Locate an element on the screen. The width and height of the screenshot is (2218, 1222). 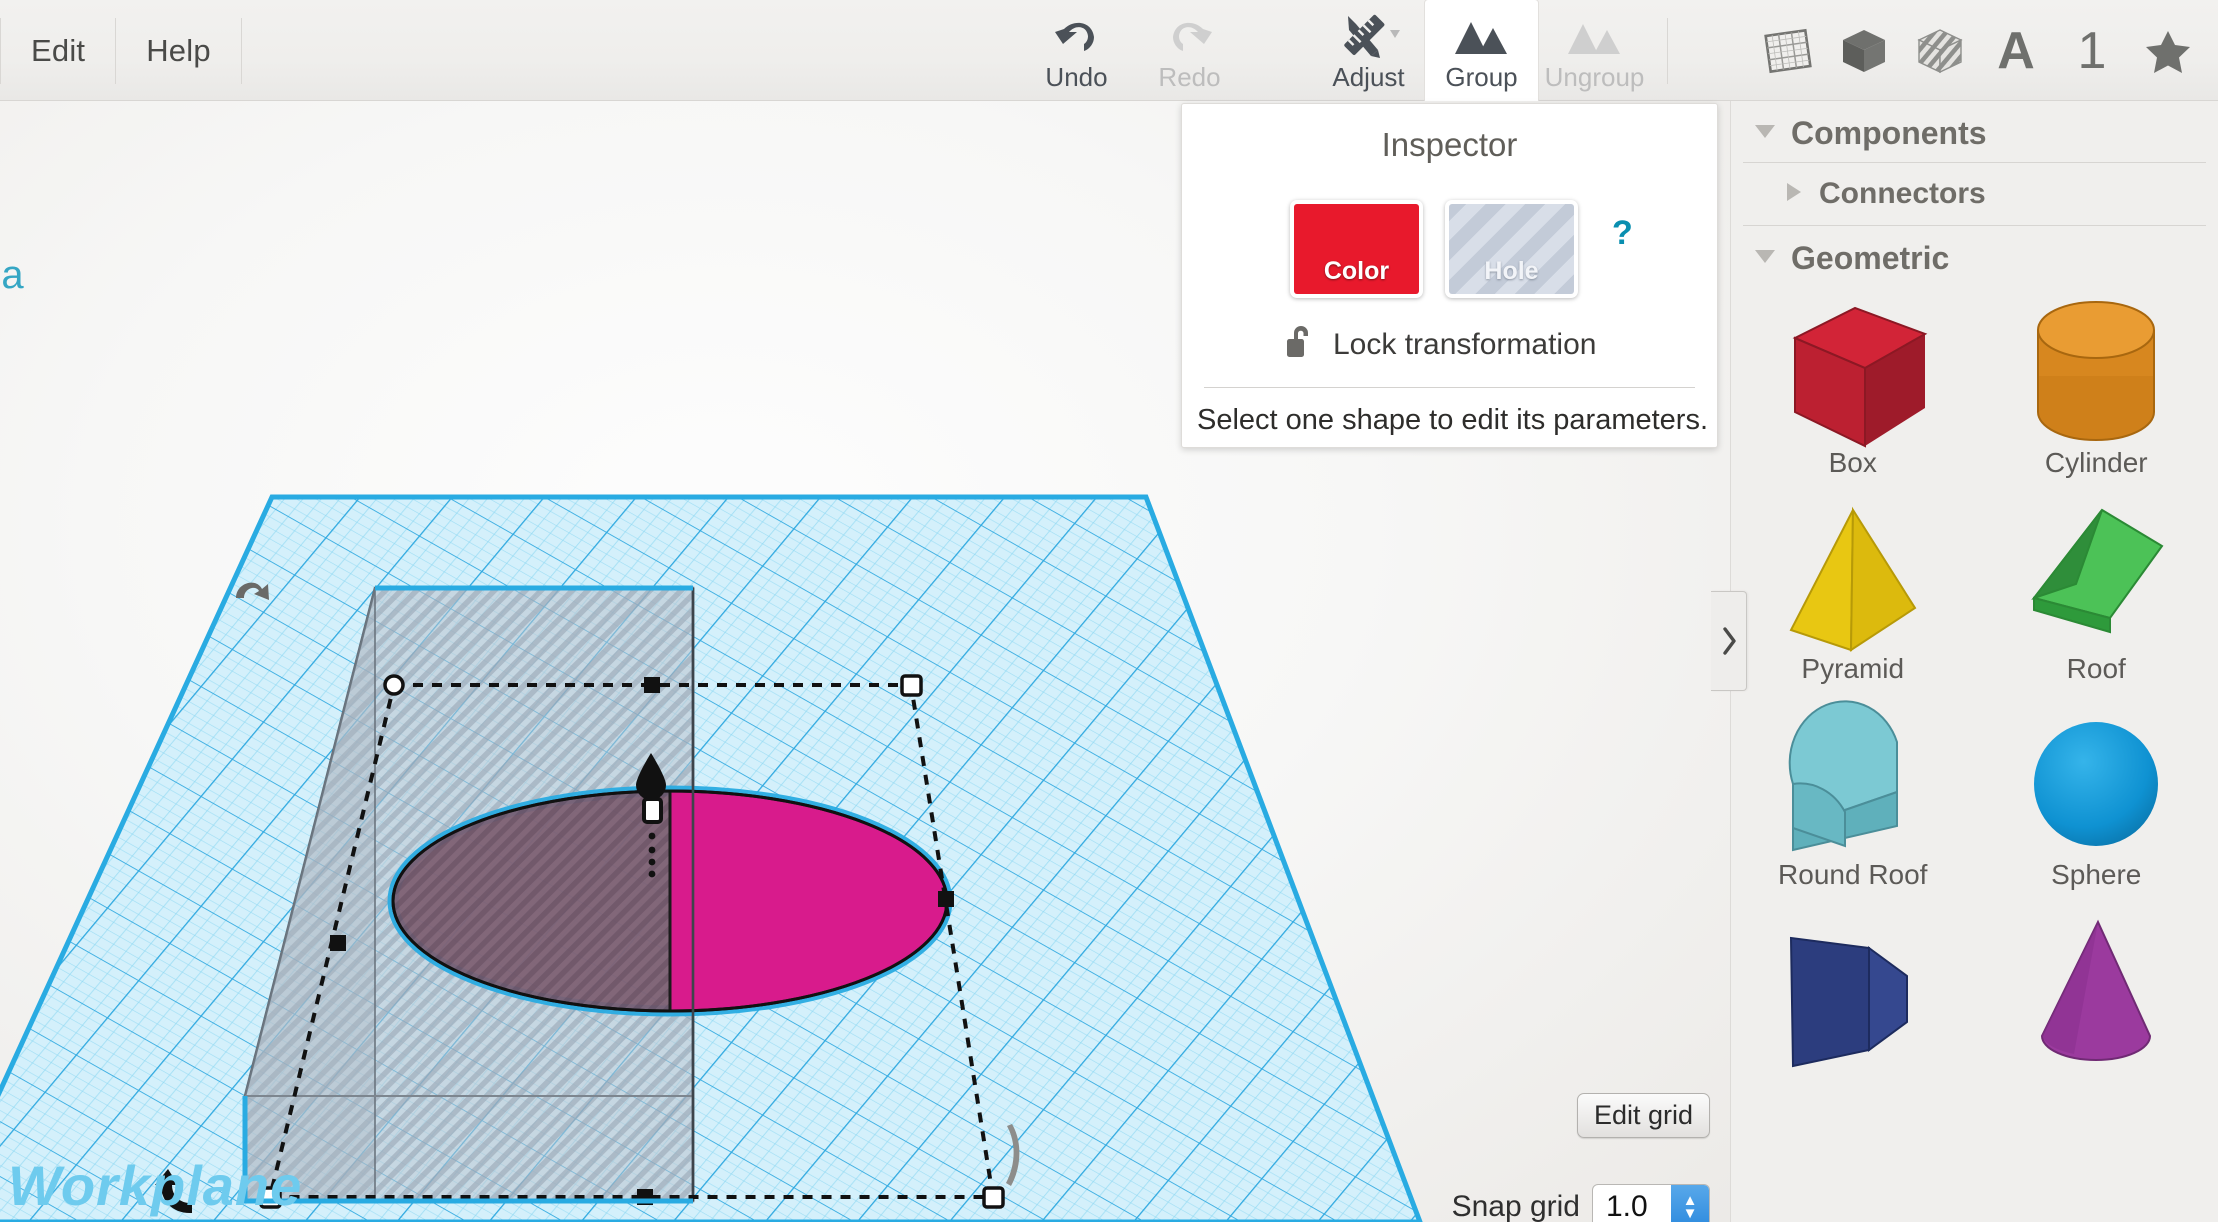
panel-collapse-toggle is located at coordinates (1729, 641).